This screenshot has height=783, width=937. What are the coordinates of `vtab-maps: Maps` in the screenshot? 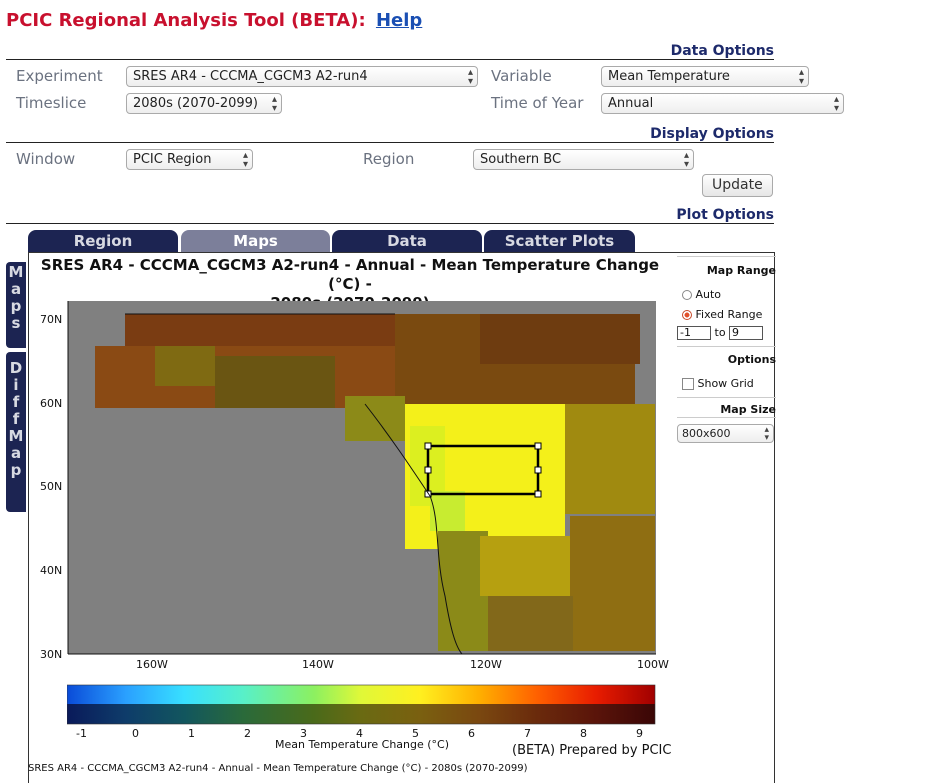 It's located at (16, 305).